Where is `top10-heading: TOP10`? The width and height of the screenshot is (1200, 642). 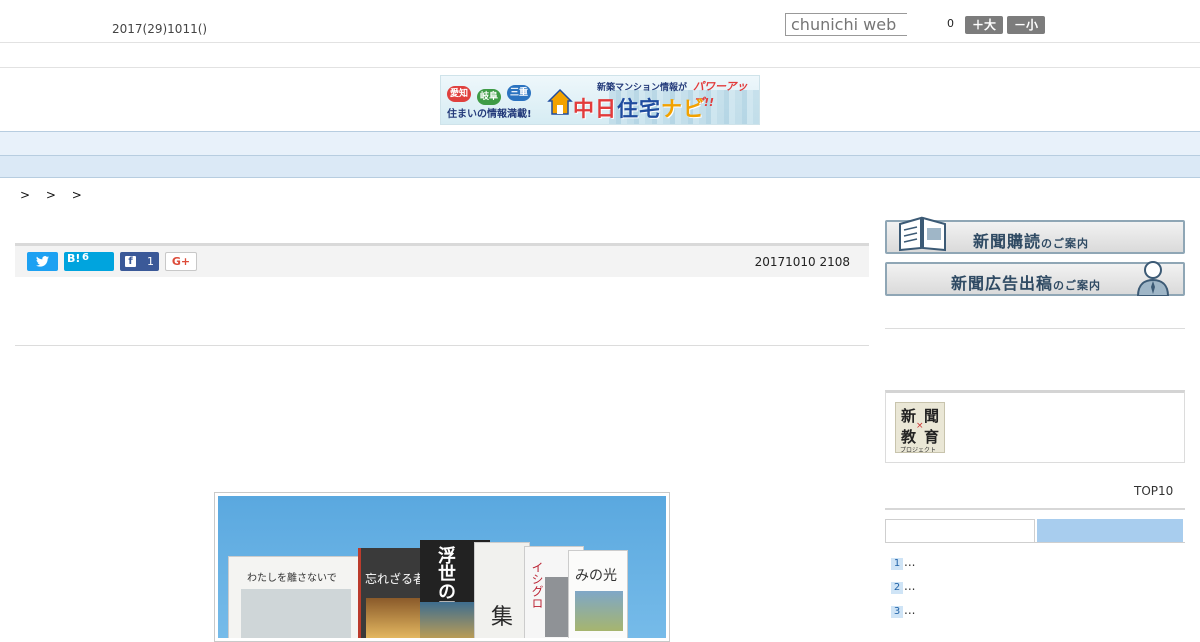
top10-heading: TOP10 is located at coordinates (1154, 491).